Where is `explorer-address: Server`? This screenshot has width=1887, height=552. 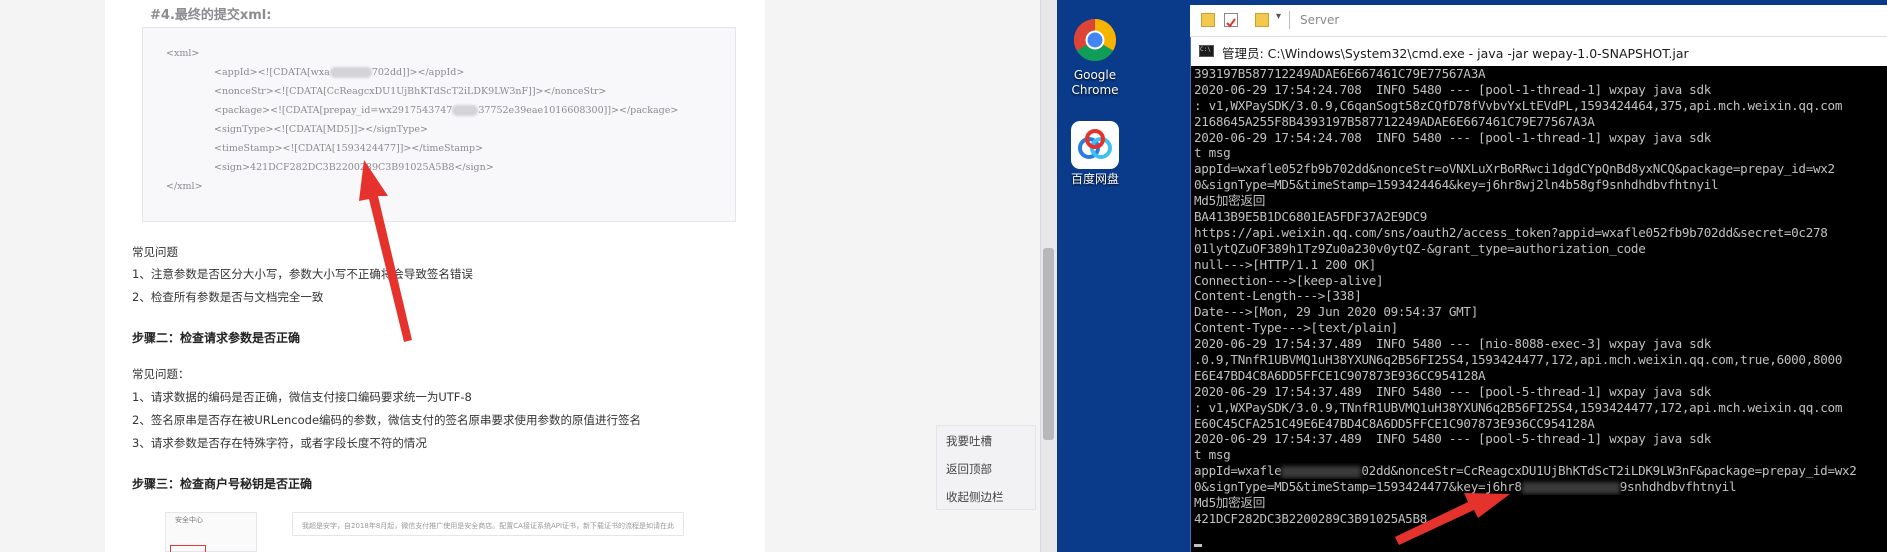 explorer-address: Server is located at coordinates (1320, 20).